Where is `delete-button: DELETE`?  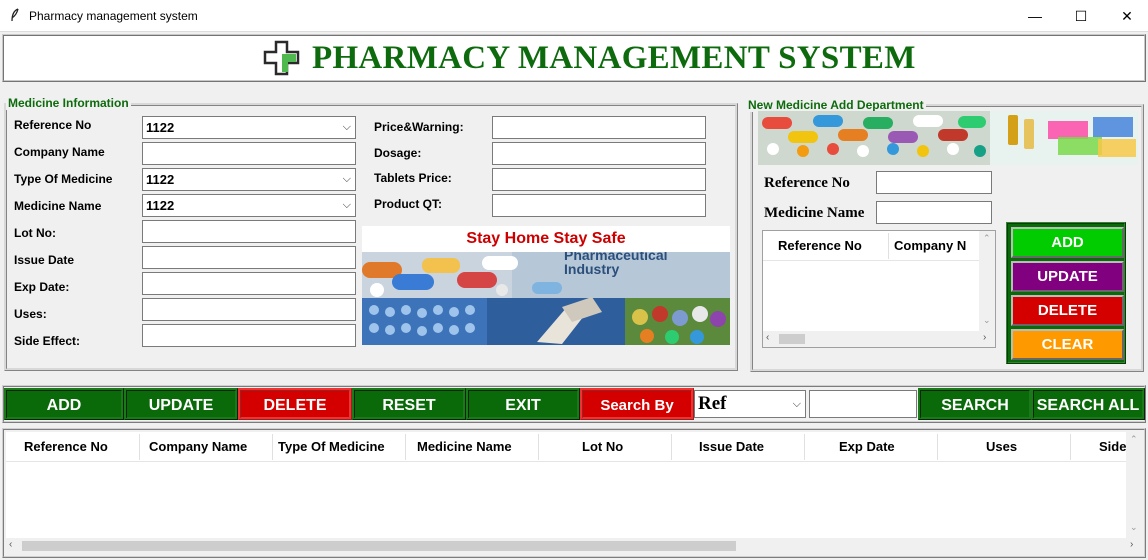 delete-button: DELETE is located at coordinates (1067, 310).